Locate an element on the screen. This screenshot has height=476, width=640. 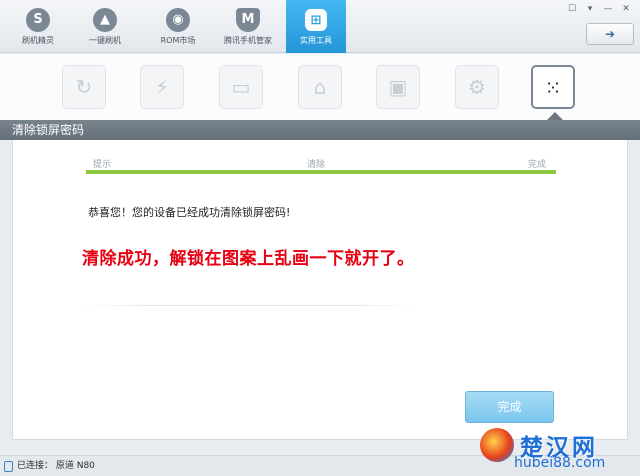
tools-grid-icon: ⊞ is located at coordinates (316, 20).